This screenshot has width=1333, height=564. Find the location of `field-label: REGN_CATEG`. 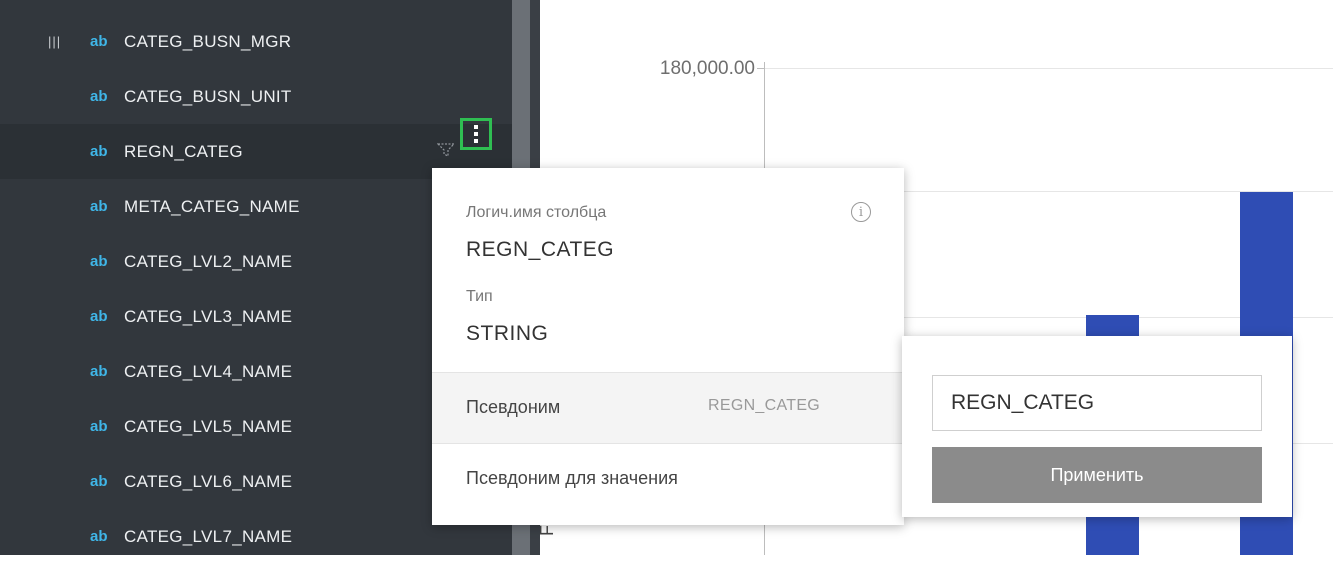

field-label: REGN_CATEG is located at coordinates (183, 151).